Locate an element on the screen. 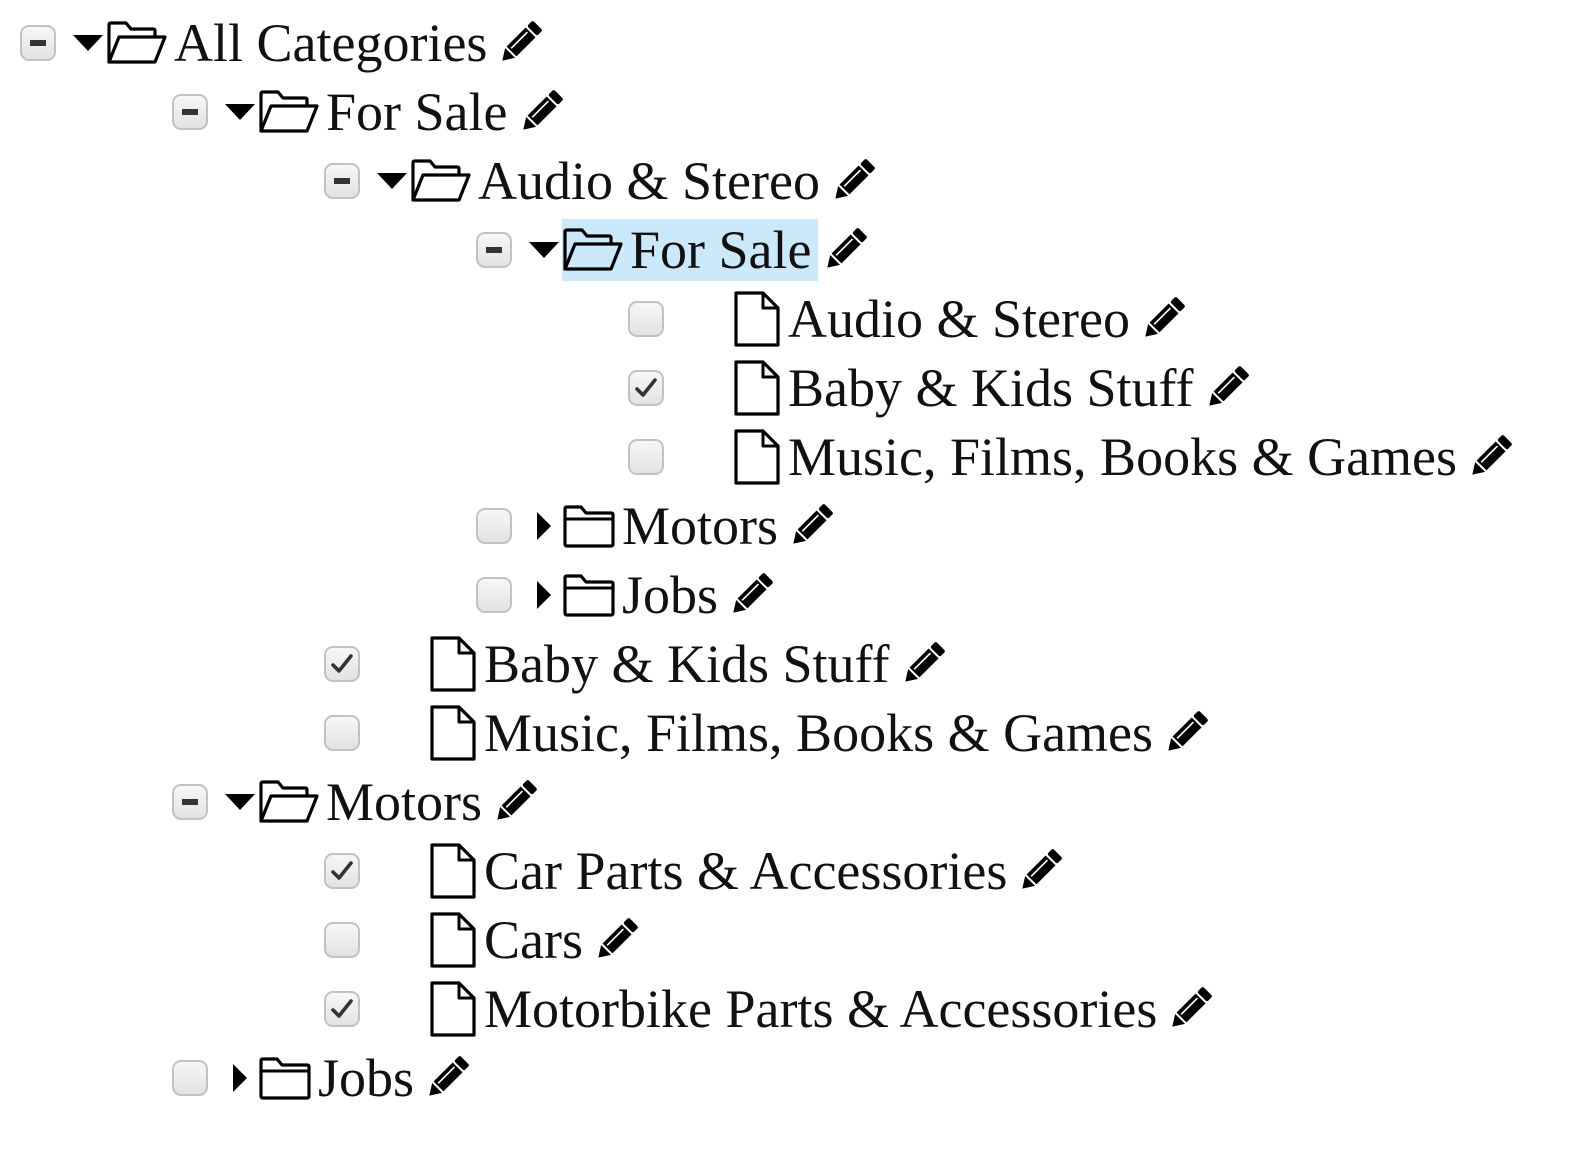 This screenshot has height=1176, width=1592. tree-folder-node: Audio & Stereo is located at coordinates (601, 181).